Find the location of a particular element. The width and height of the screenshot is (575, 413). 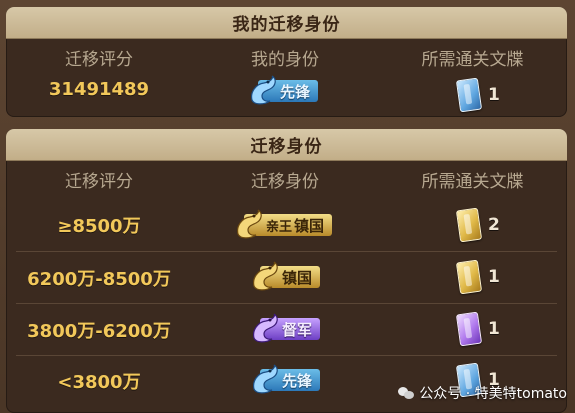

identity-plate: 督军 is located at coordinates (287, 328).